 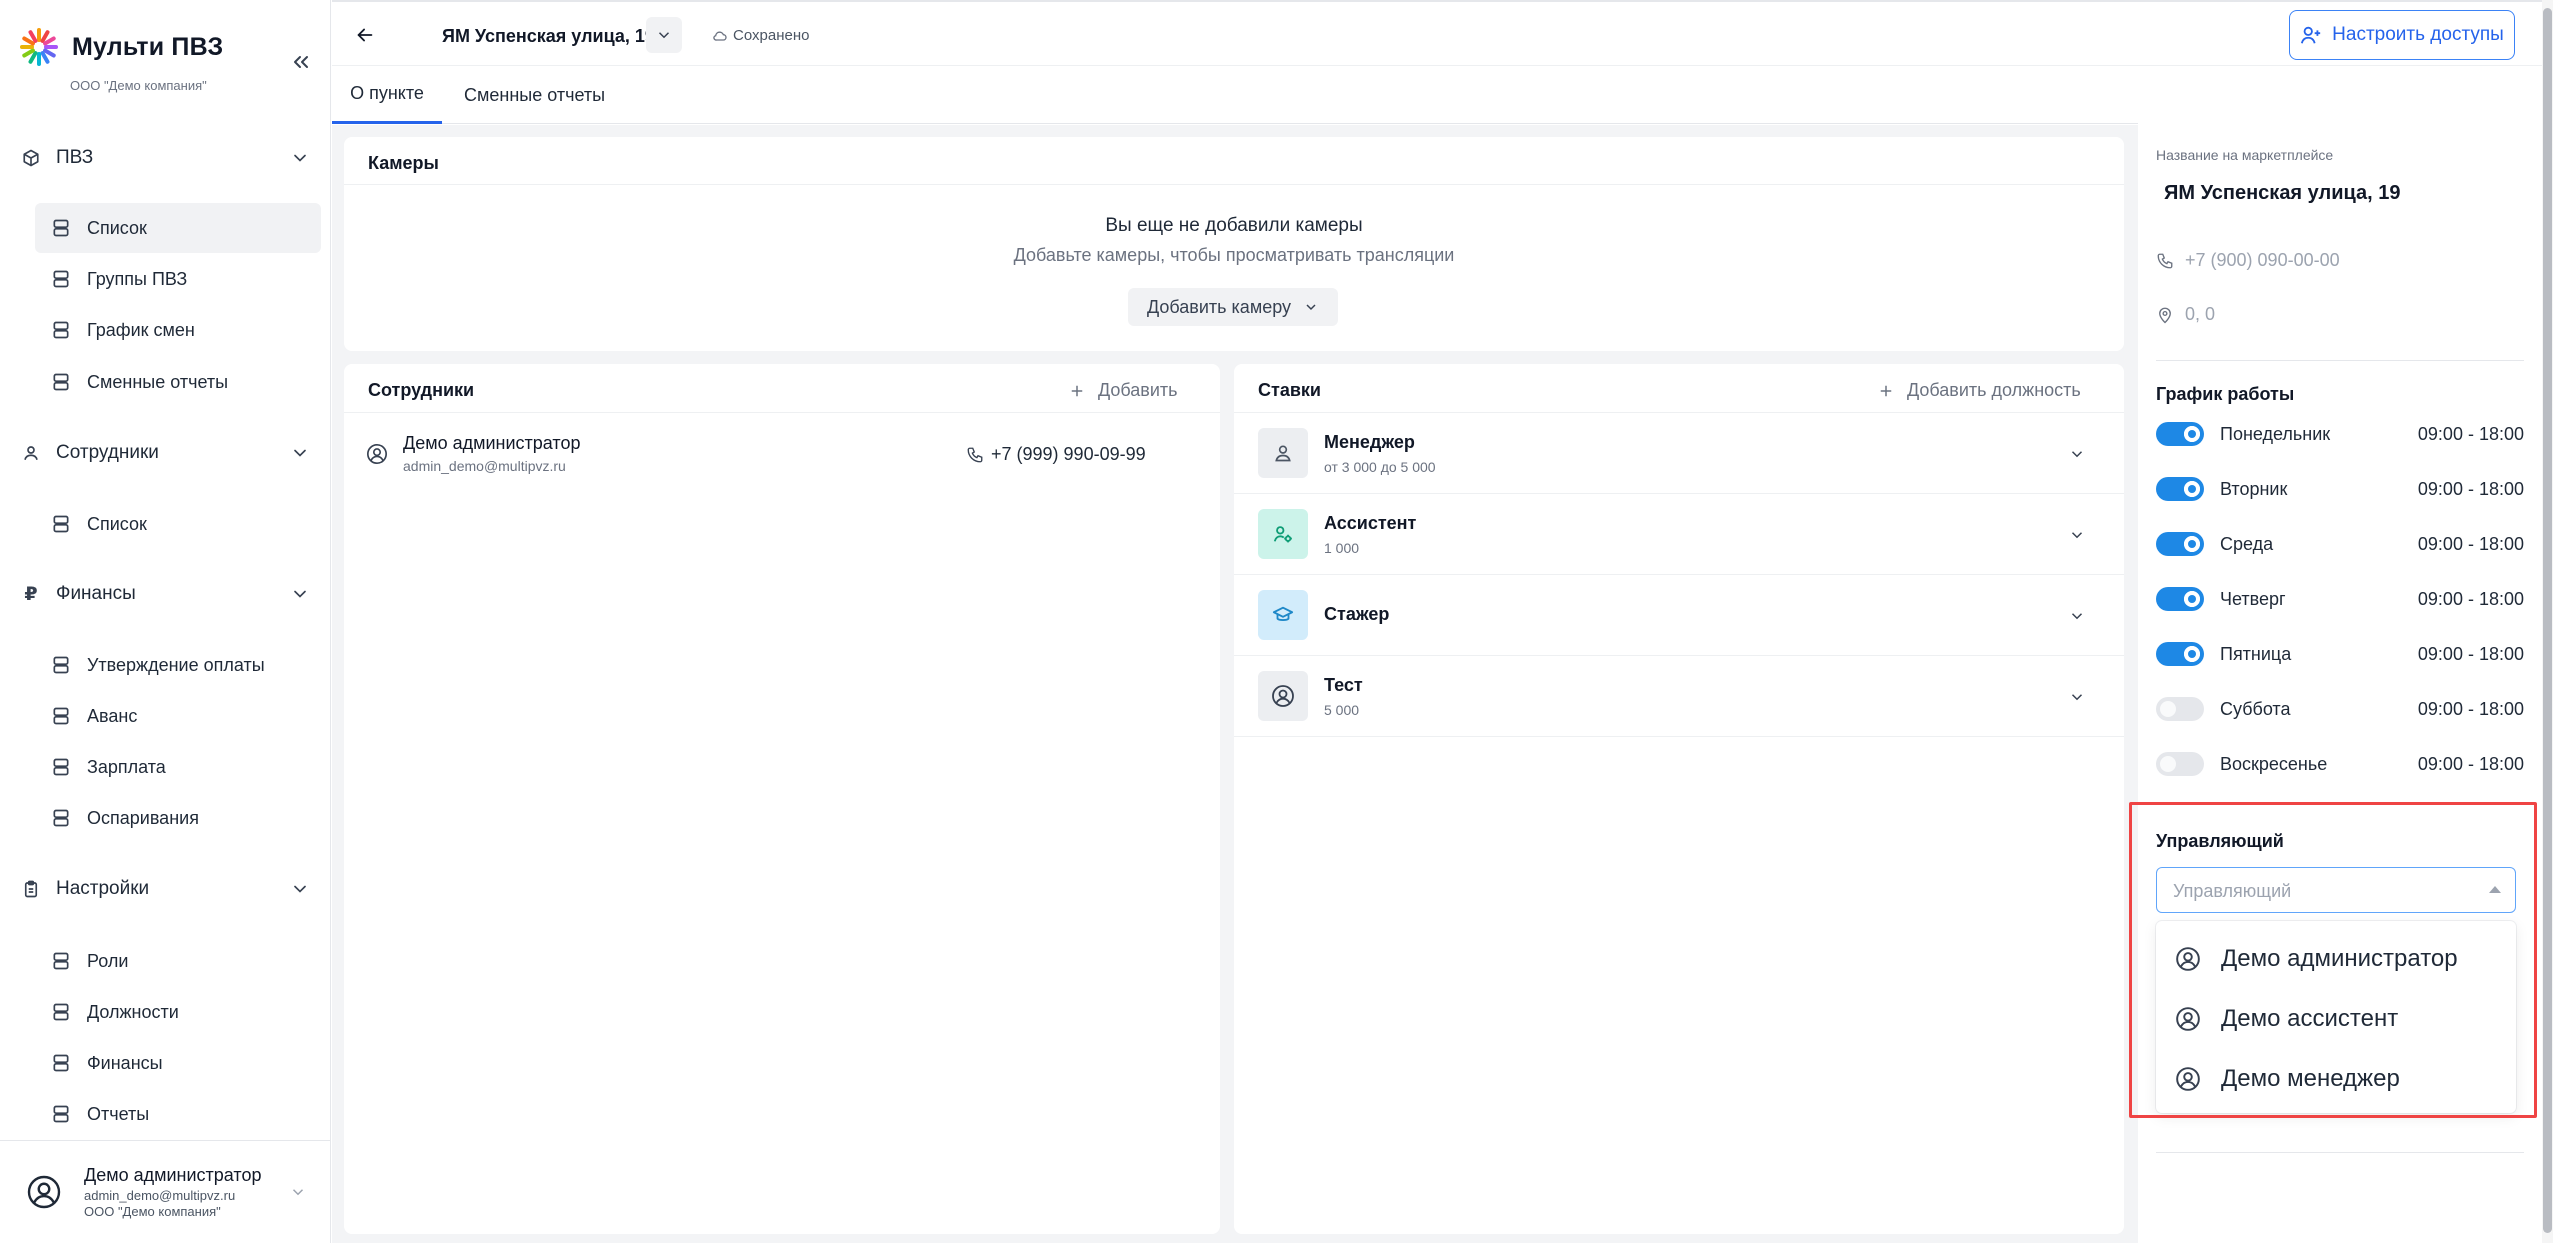 I want to click on sidebar-item-salary: Зарплата, so click(x=178, y=767).